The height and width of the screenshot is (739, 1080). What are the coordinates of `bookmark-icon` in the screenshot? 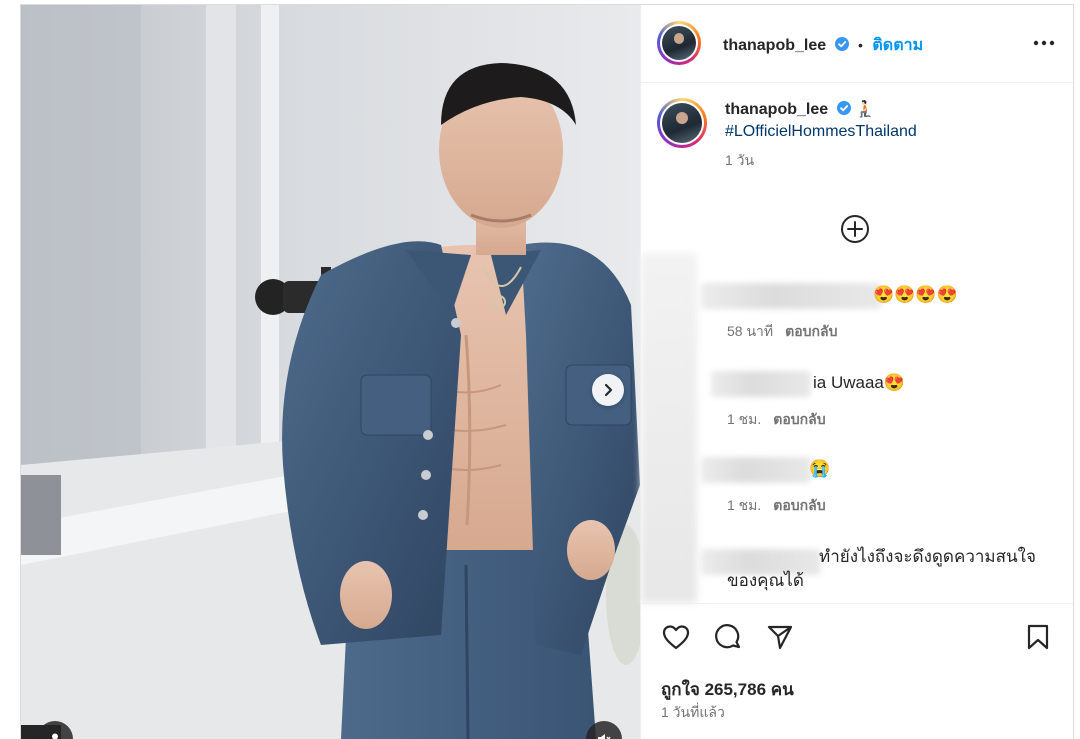 It's located at (1038, 637).